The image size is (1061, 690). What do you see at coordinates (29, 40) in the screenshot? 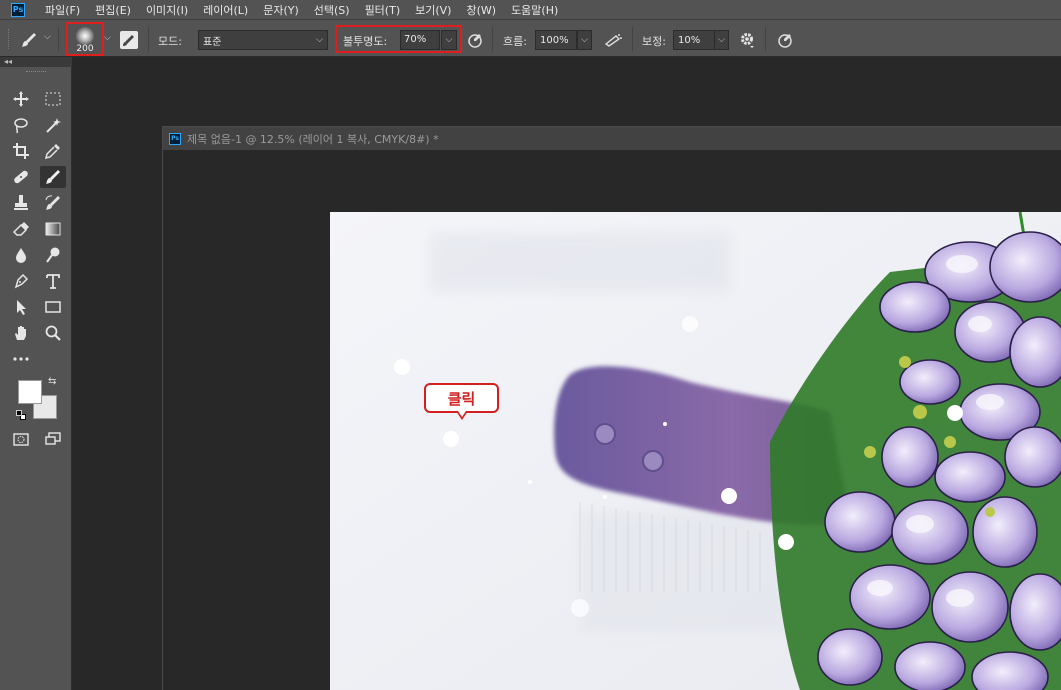
I see `brush-tool-preset-icon` at bounding box center [29, 40].